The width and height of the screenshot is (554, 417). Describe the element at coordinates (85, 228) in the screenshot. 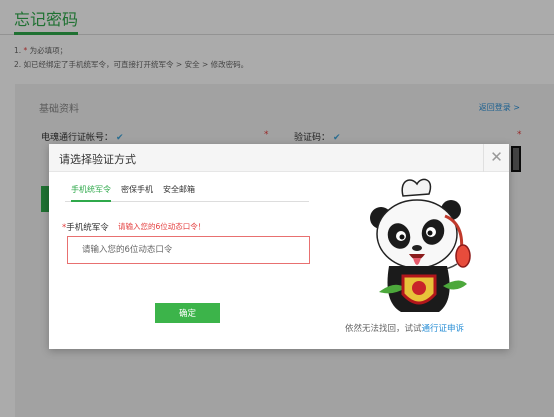

I see `token-field-label: *手机统军令` at that location.